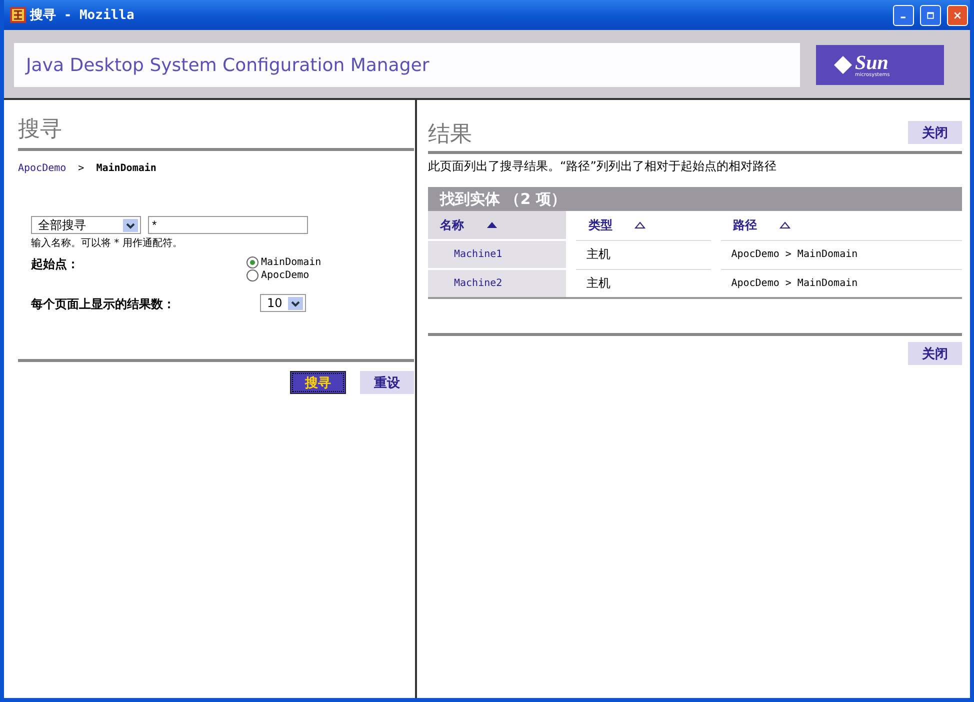  I want to click on close-button, so click(957, 15).